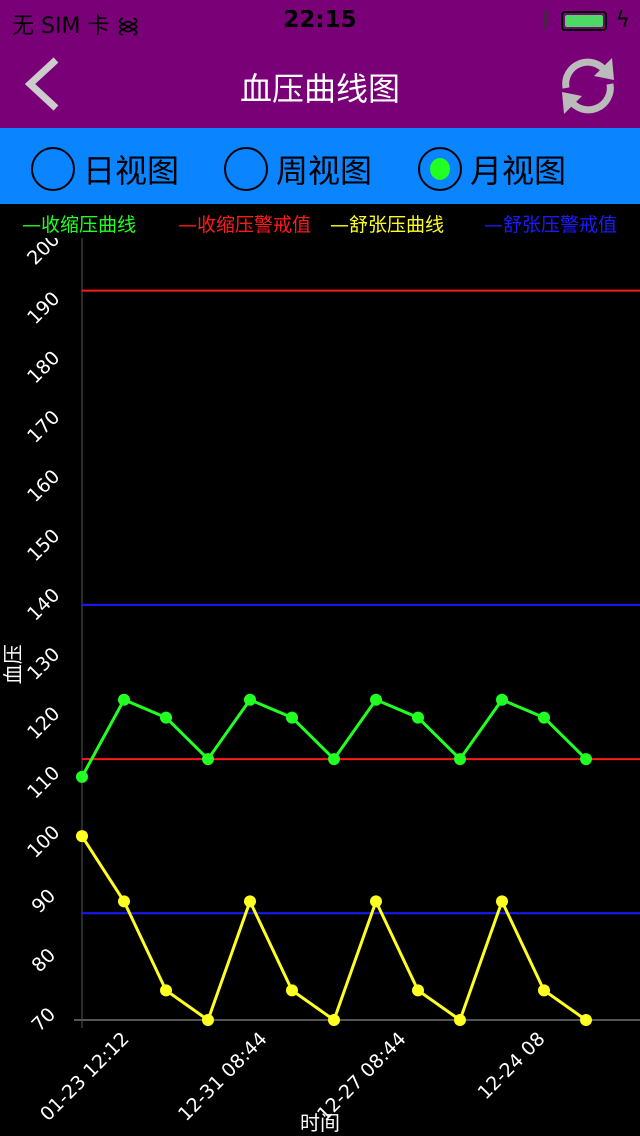 The image size is (640, 1136). I want to click on y-tick-label: 190, so click(43, 308).